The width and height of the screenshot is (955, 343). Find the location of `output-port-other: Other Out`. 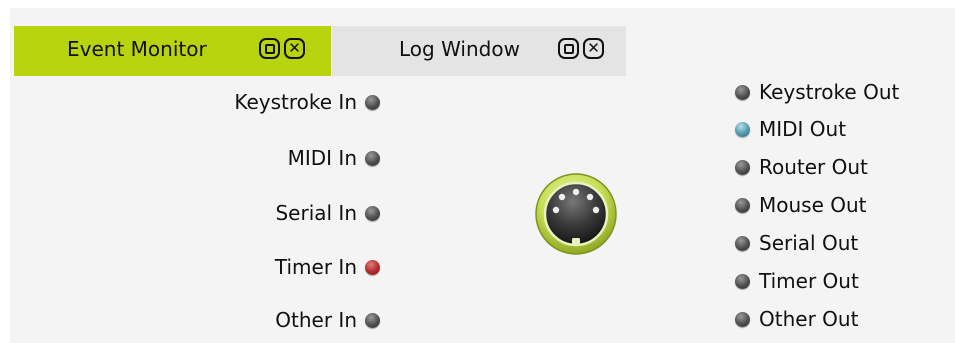

output-port-other: Other Out is located at coordinates (796, 319).